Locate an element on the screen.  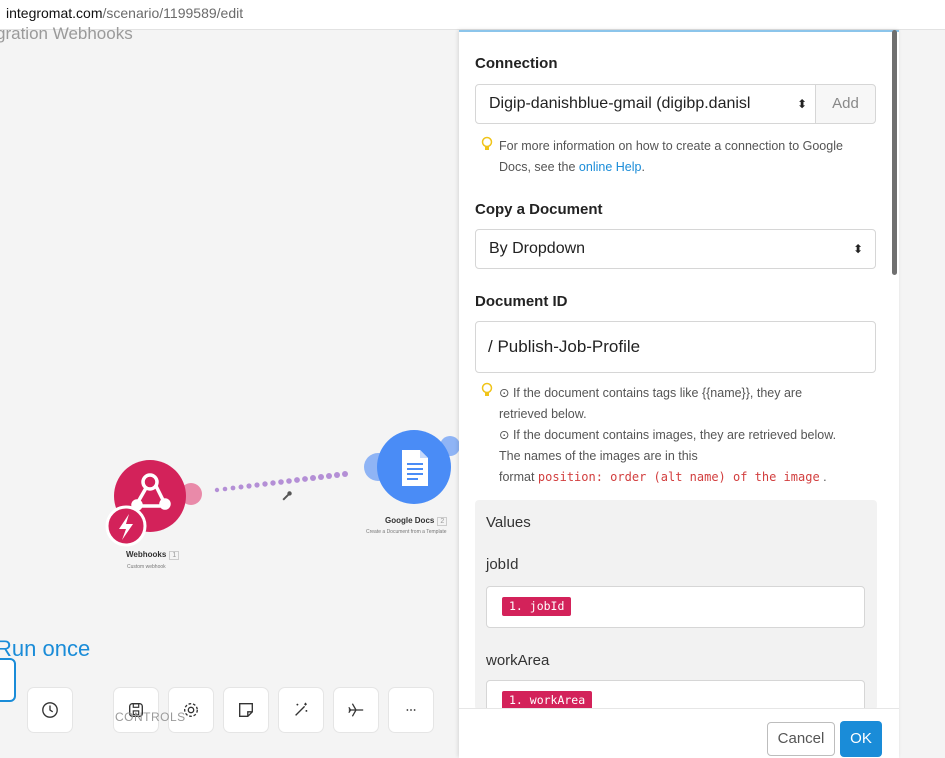
explain-flow-button is located at coordinates (356, 710).